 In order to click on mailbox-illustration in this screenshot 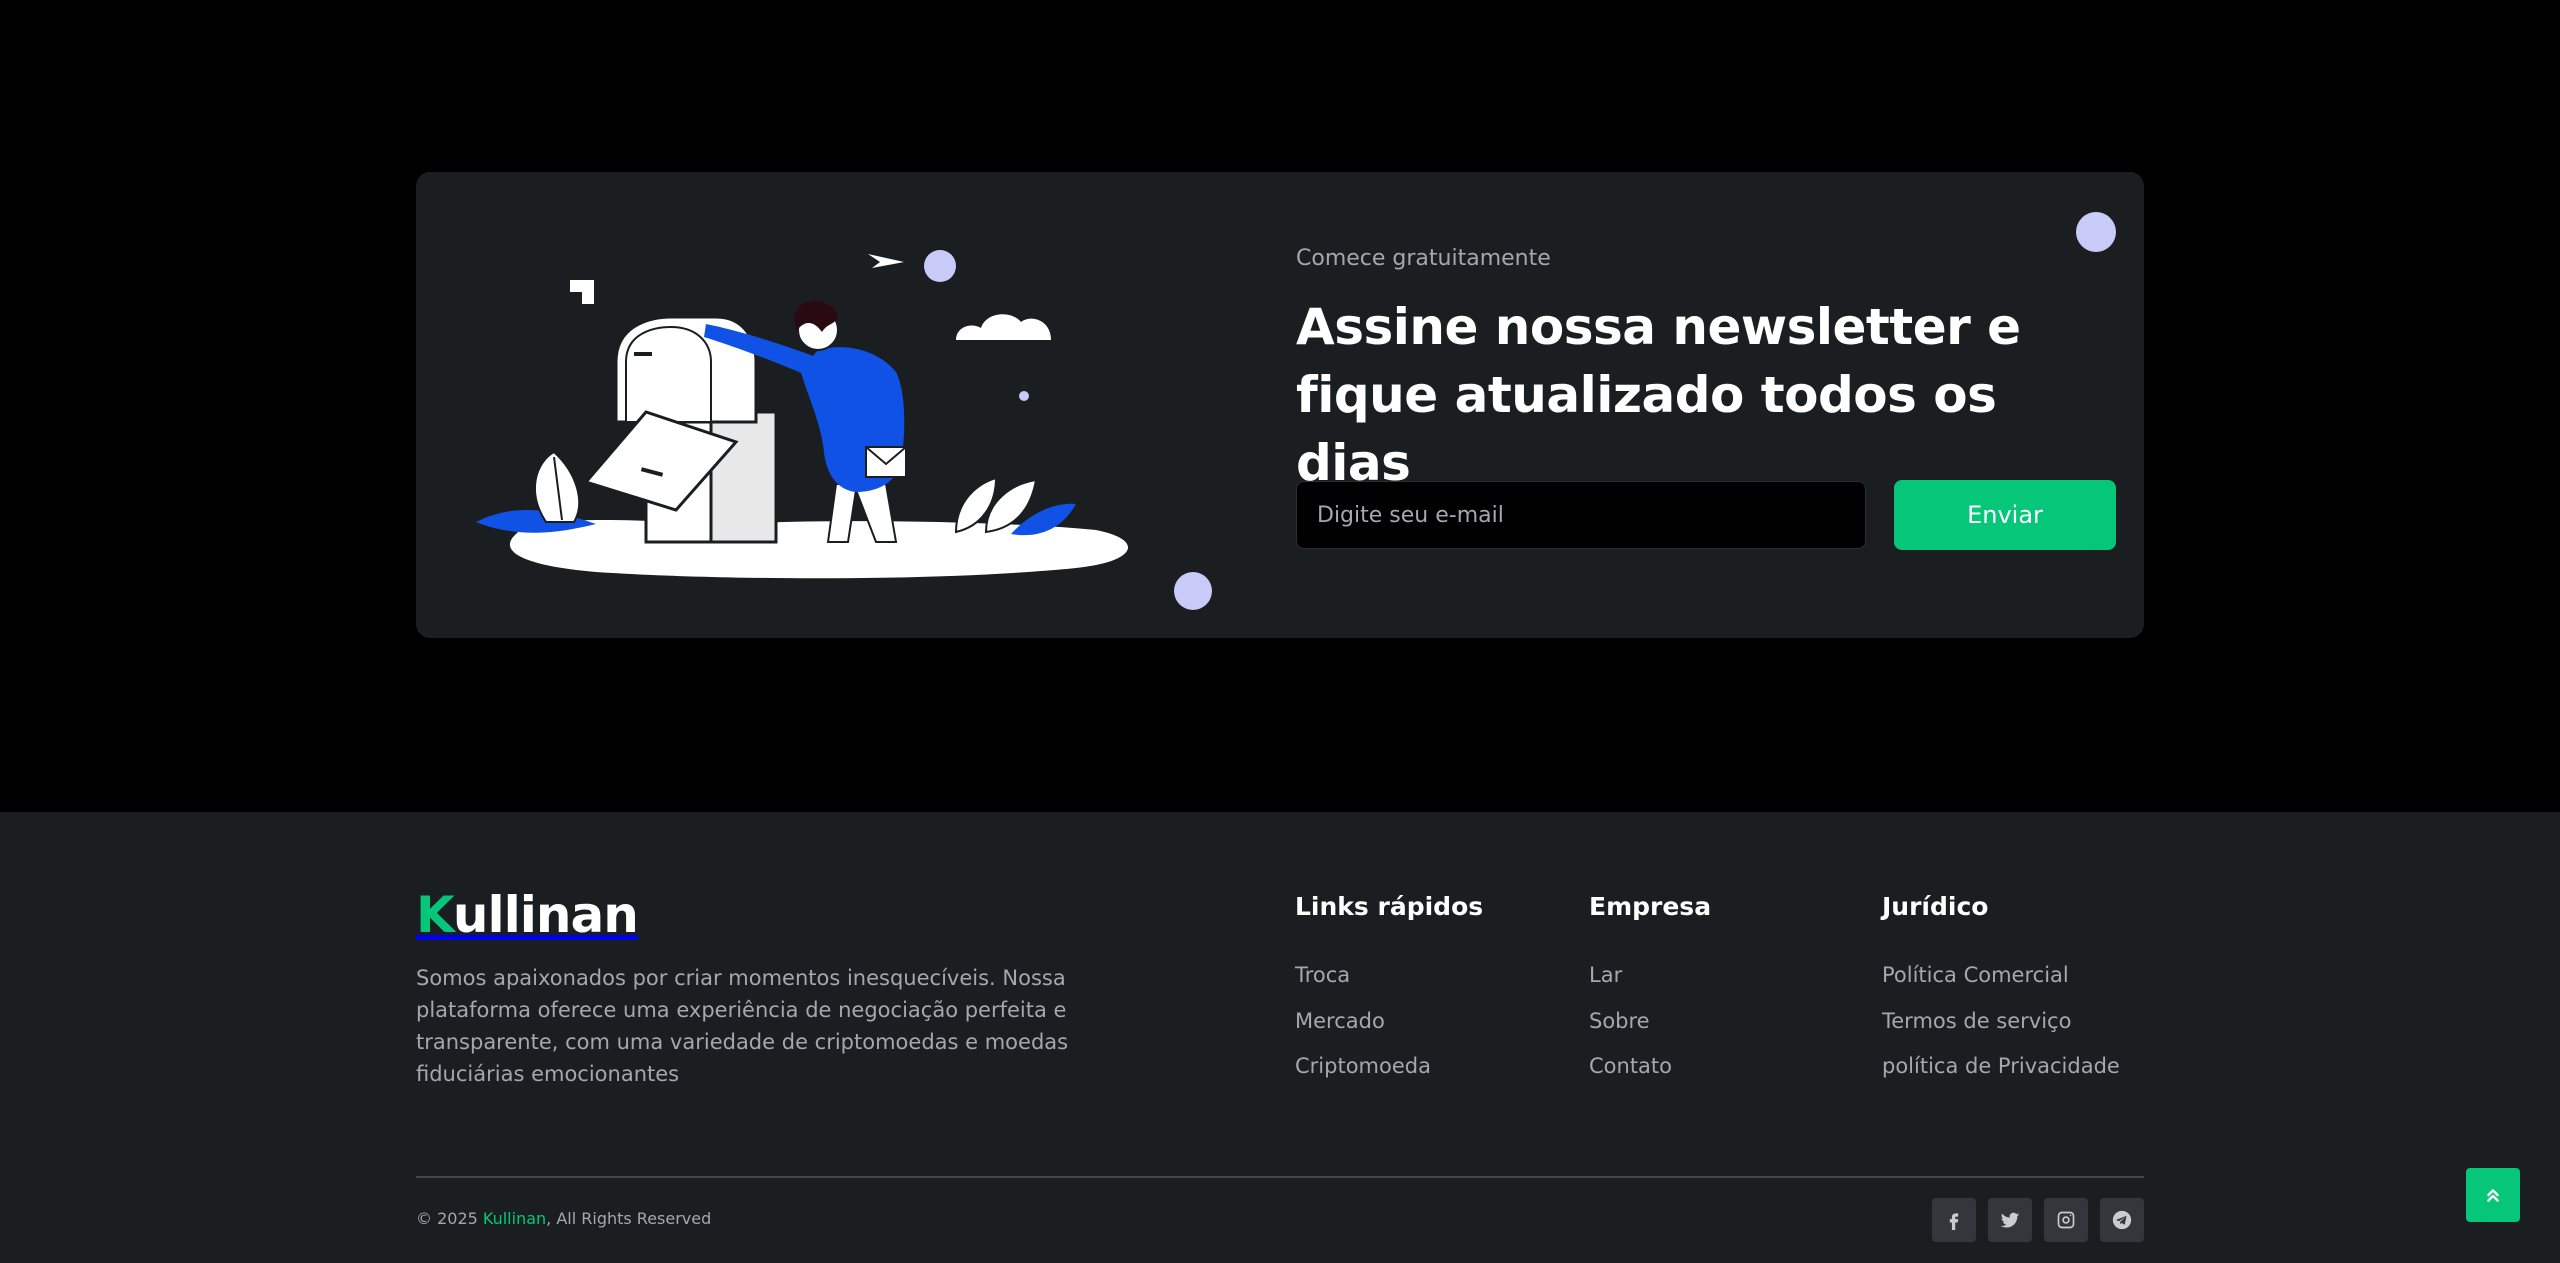, I will do `click(802, 414)`.